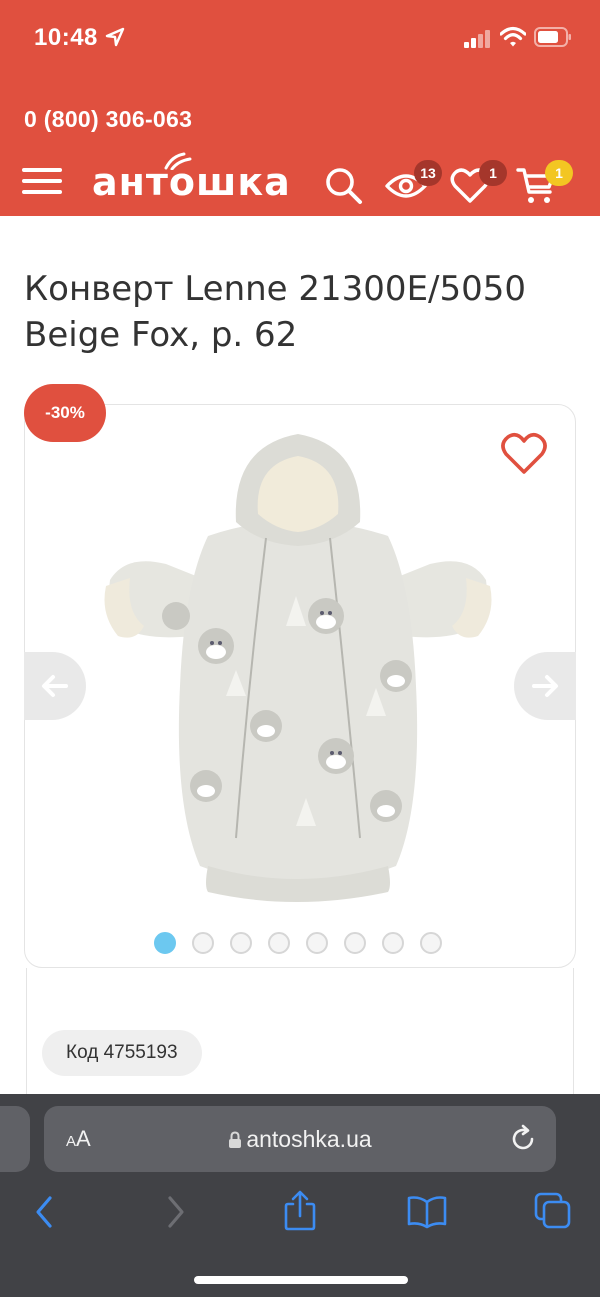 This screenshot has height=1297, width=600. Describe the element at coordinates (524, 454) in the screenshot. I see `heart-outline-icon` at that location.